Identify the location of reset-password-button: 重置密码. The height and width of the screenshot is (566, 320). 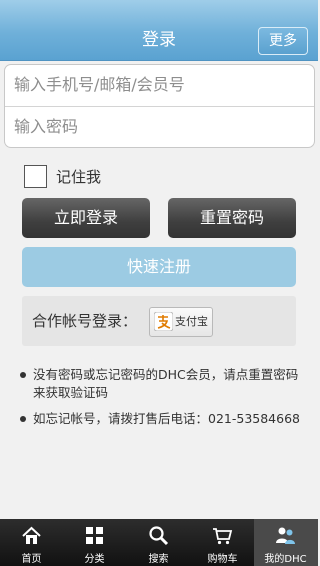
(232, 218).